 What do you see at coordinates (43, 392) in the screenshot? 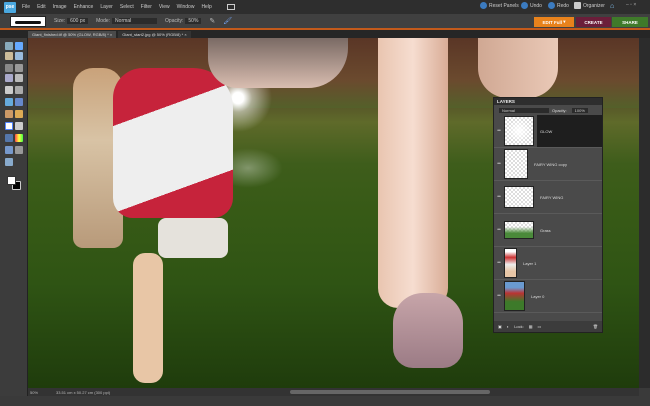
I see `zoom-level: 50%` at bounding box center [43, 392].